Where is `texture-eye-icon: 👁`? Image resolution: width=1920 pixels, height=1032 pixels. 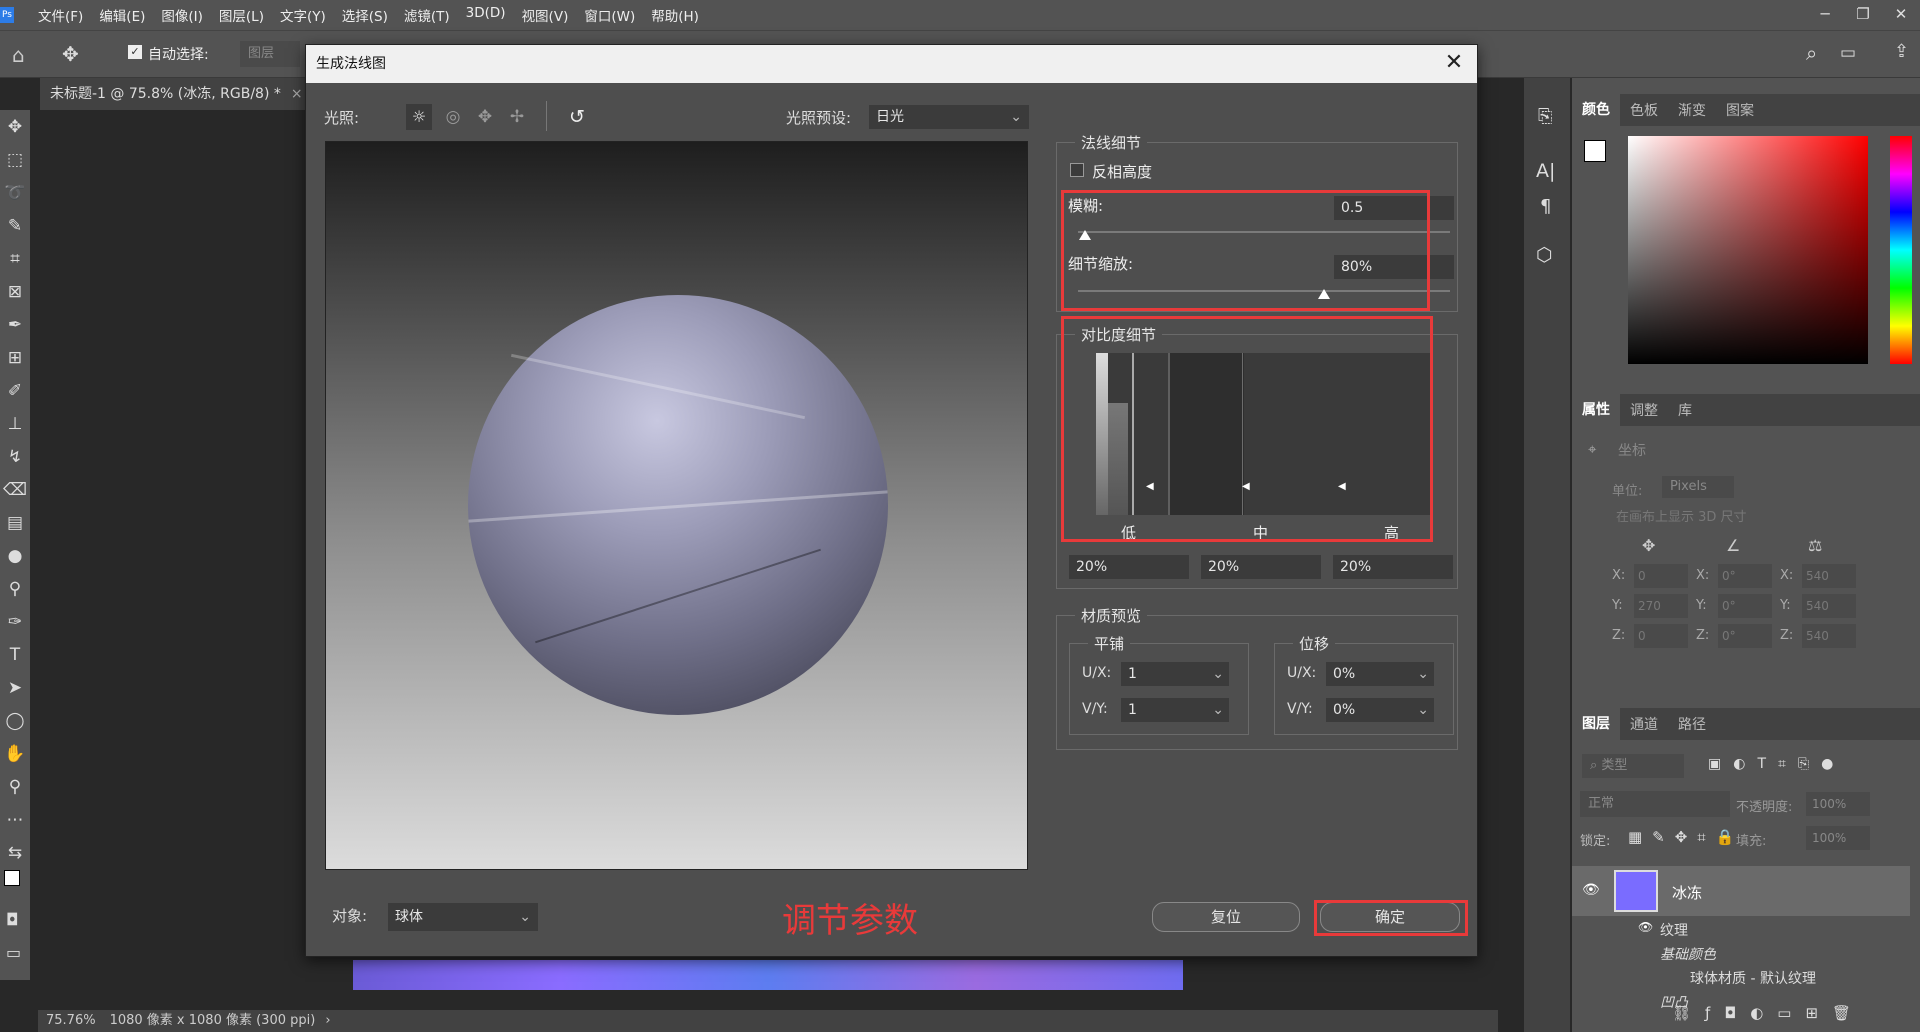 texture-eye-icon: 👁 is located at coordinates (1645, 927).